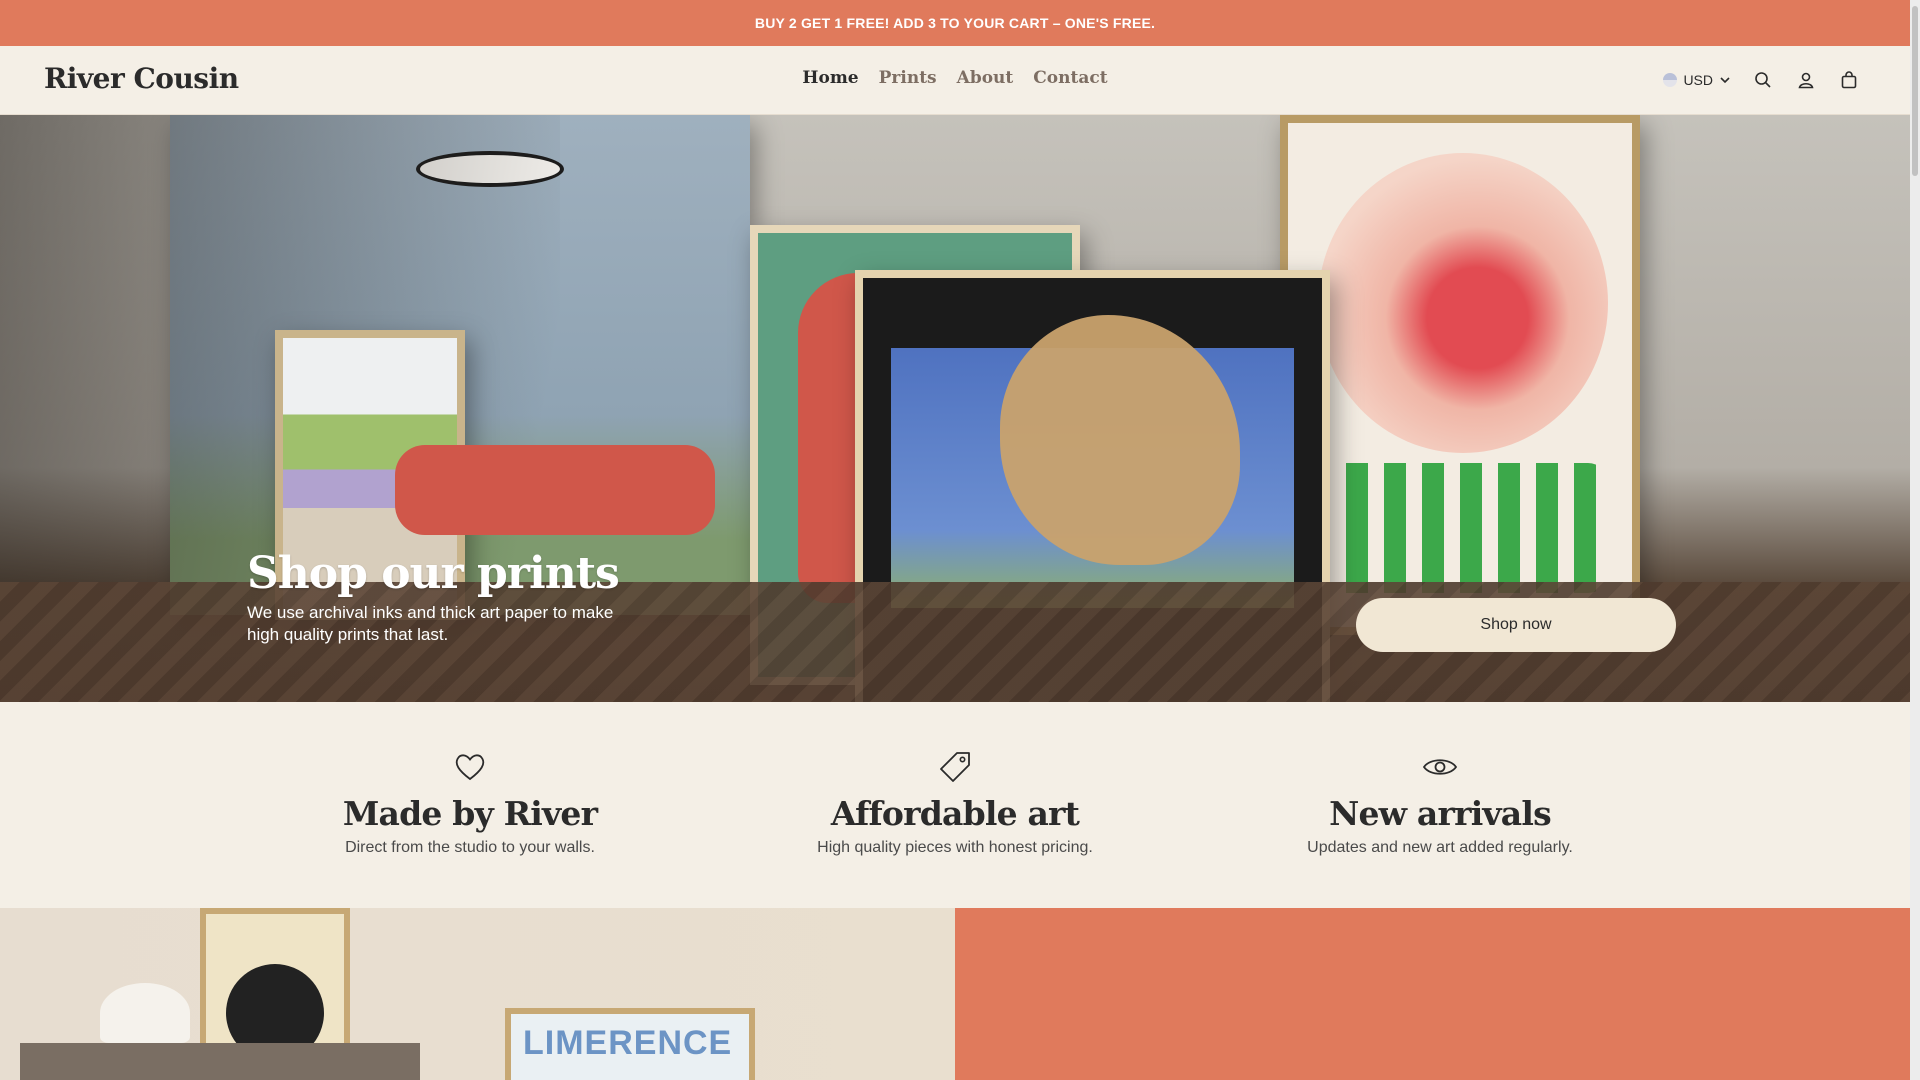  I want to click on eye-icon, so click(1440, 767).